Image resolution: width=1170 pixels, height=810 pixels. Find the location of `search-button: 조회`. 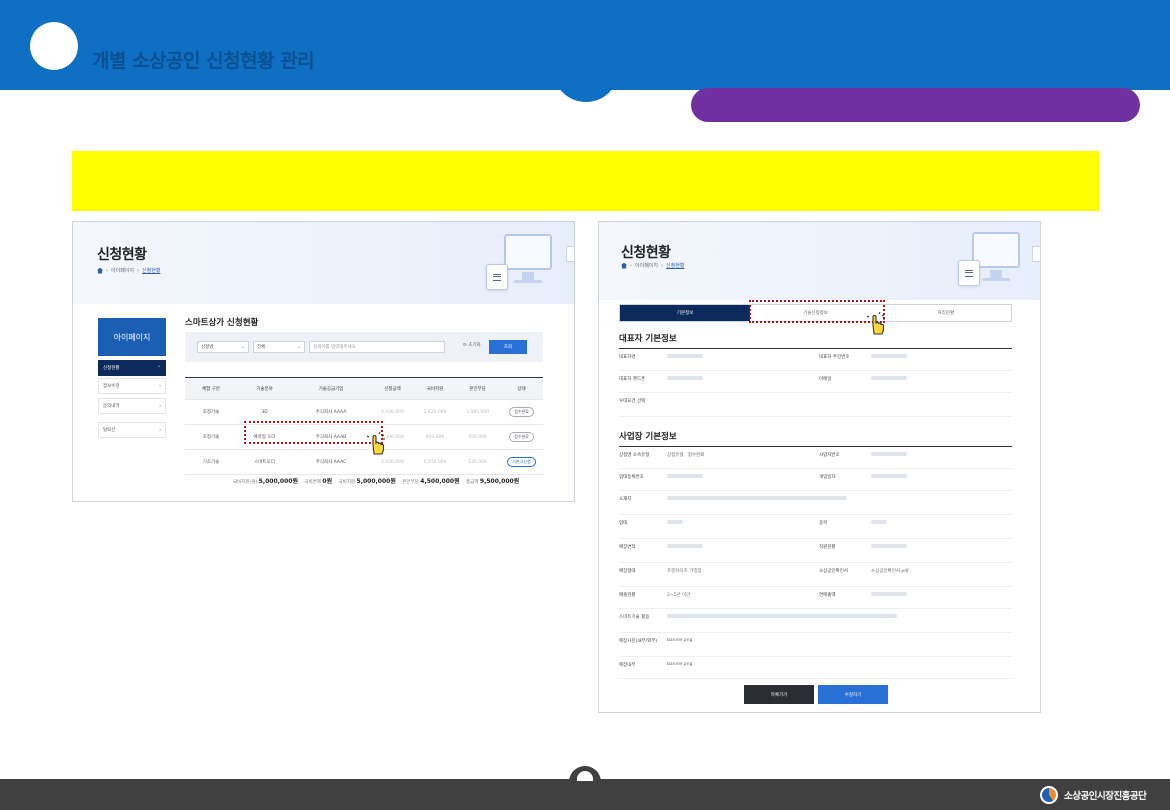

search-button: 조회 is located at coordinates (508, 347).